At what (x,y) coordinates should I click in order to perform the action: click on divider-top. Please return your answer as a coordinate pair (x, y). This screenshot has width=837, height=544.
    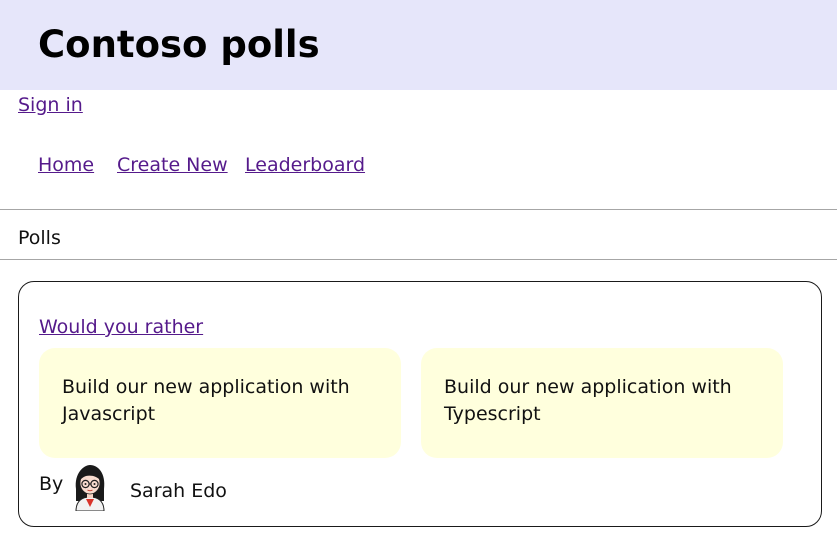
    Looking at the image, I should click on (418, 209).